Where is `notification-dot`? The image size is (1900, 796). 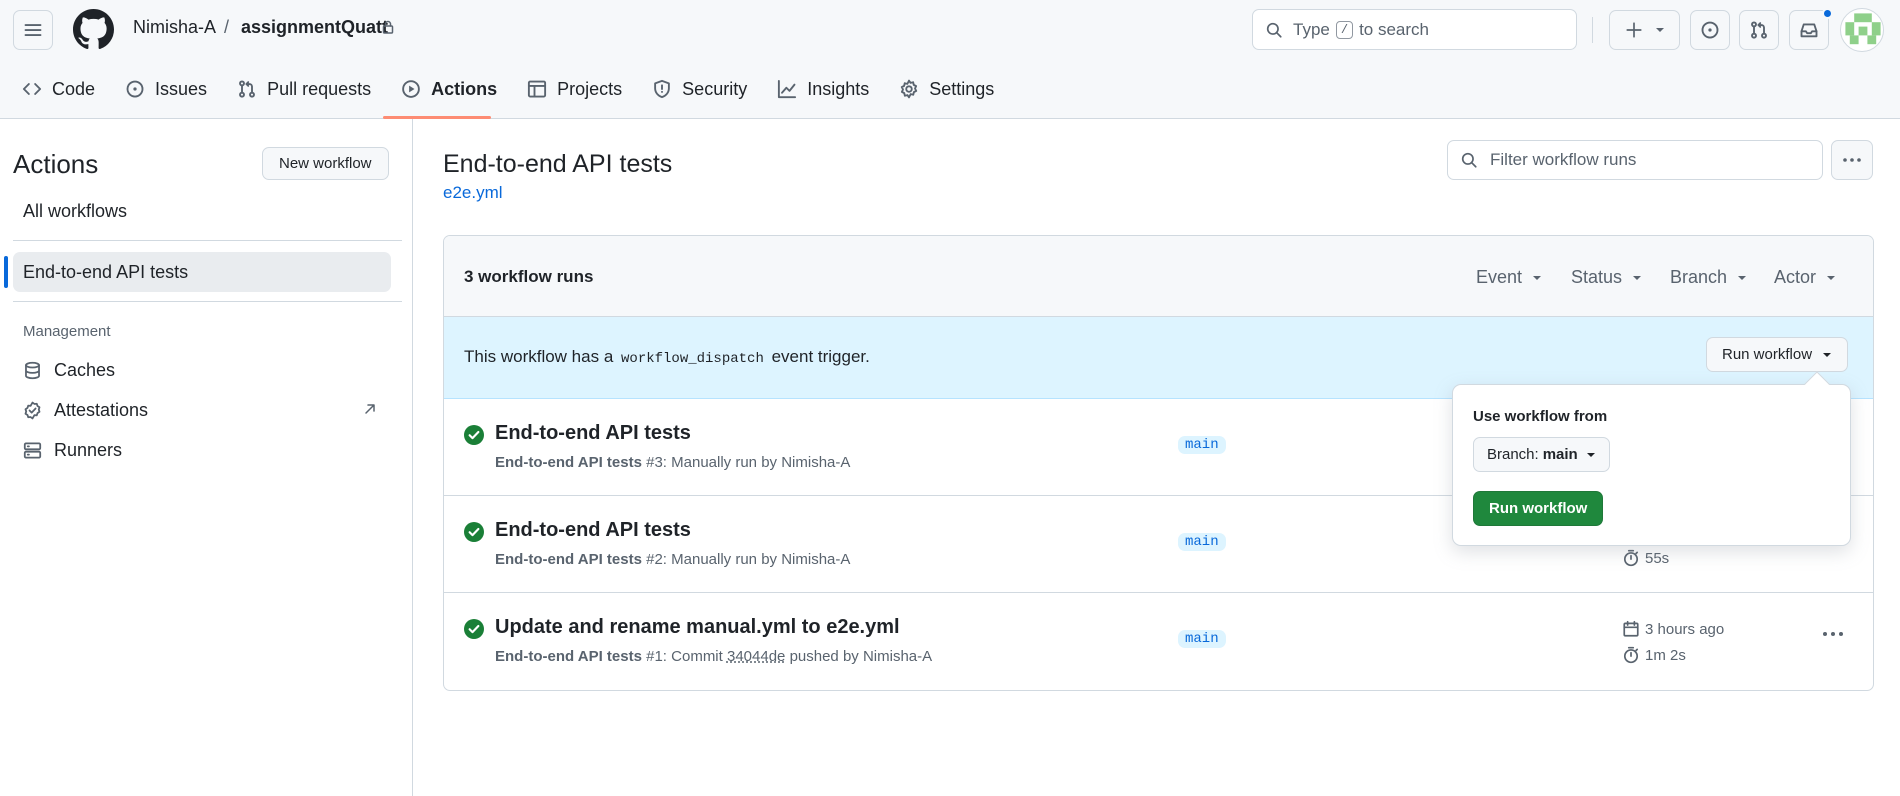
notification-dot is located at coordinates (1827, 13).